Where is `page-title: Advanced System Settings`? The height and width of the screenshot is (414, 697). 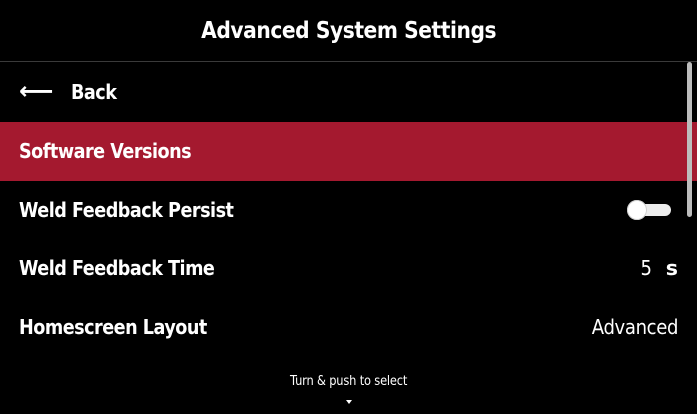 page-title: Advanced System Settings is located at coordinates (348, 30).